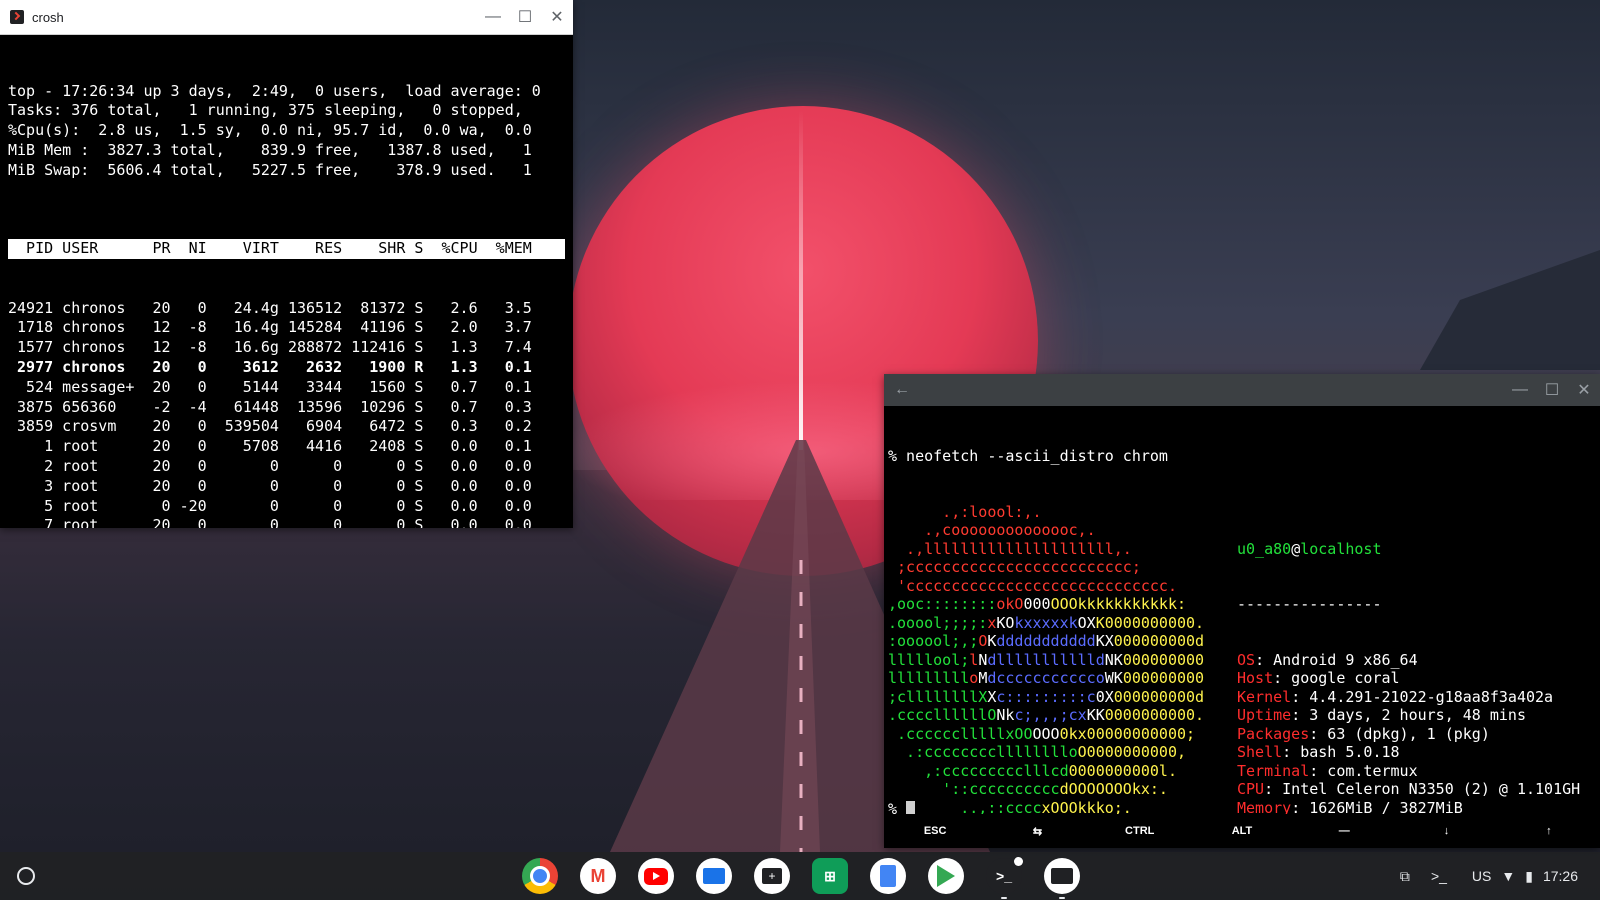 Image resolution: width=1600 pixels, height=900 pixels. I want to click on play-store-icon, so click(946, 876).